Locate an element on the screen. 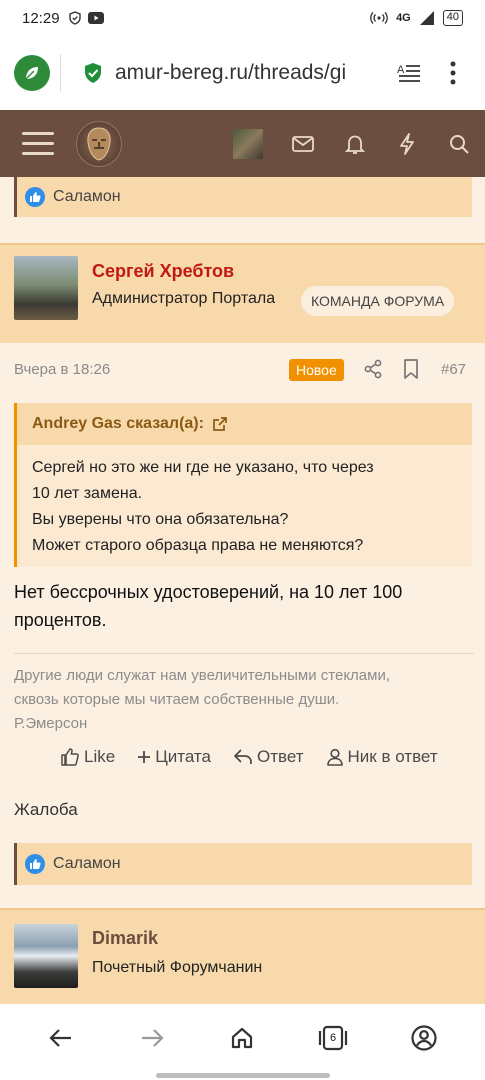  forward-button is located at coordinates (152, 1038).